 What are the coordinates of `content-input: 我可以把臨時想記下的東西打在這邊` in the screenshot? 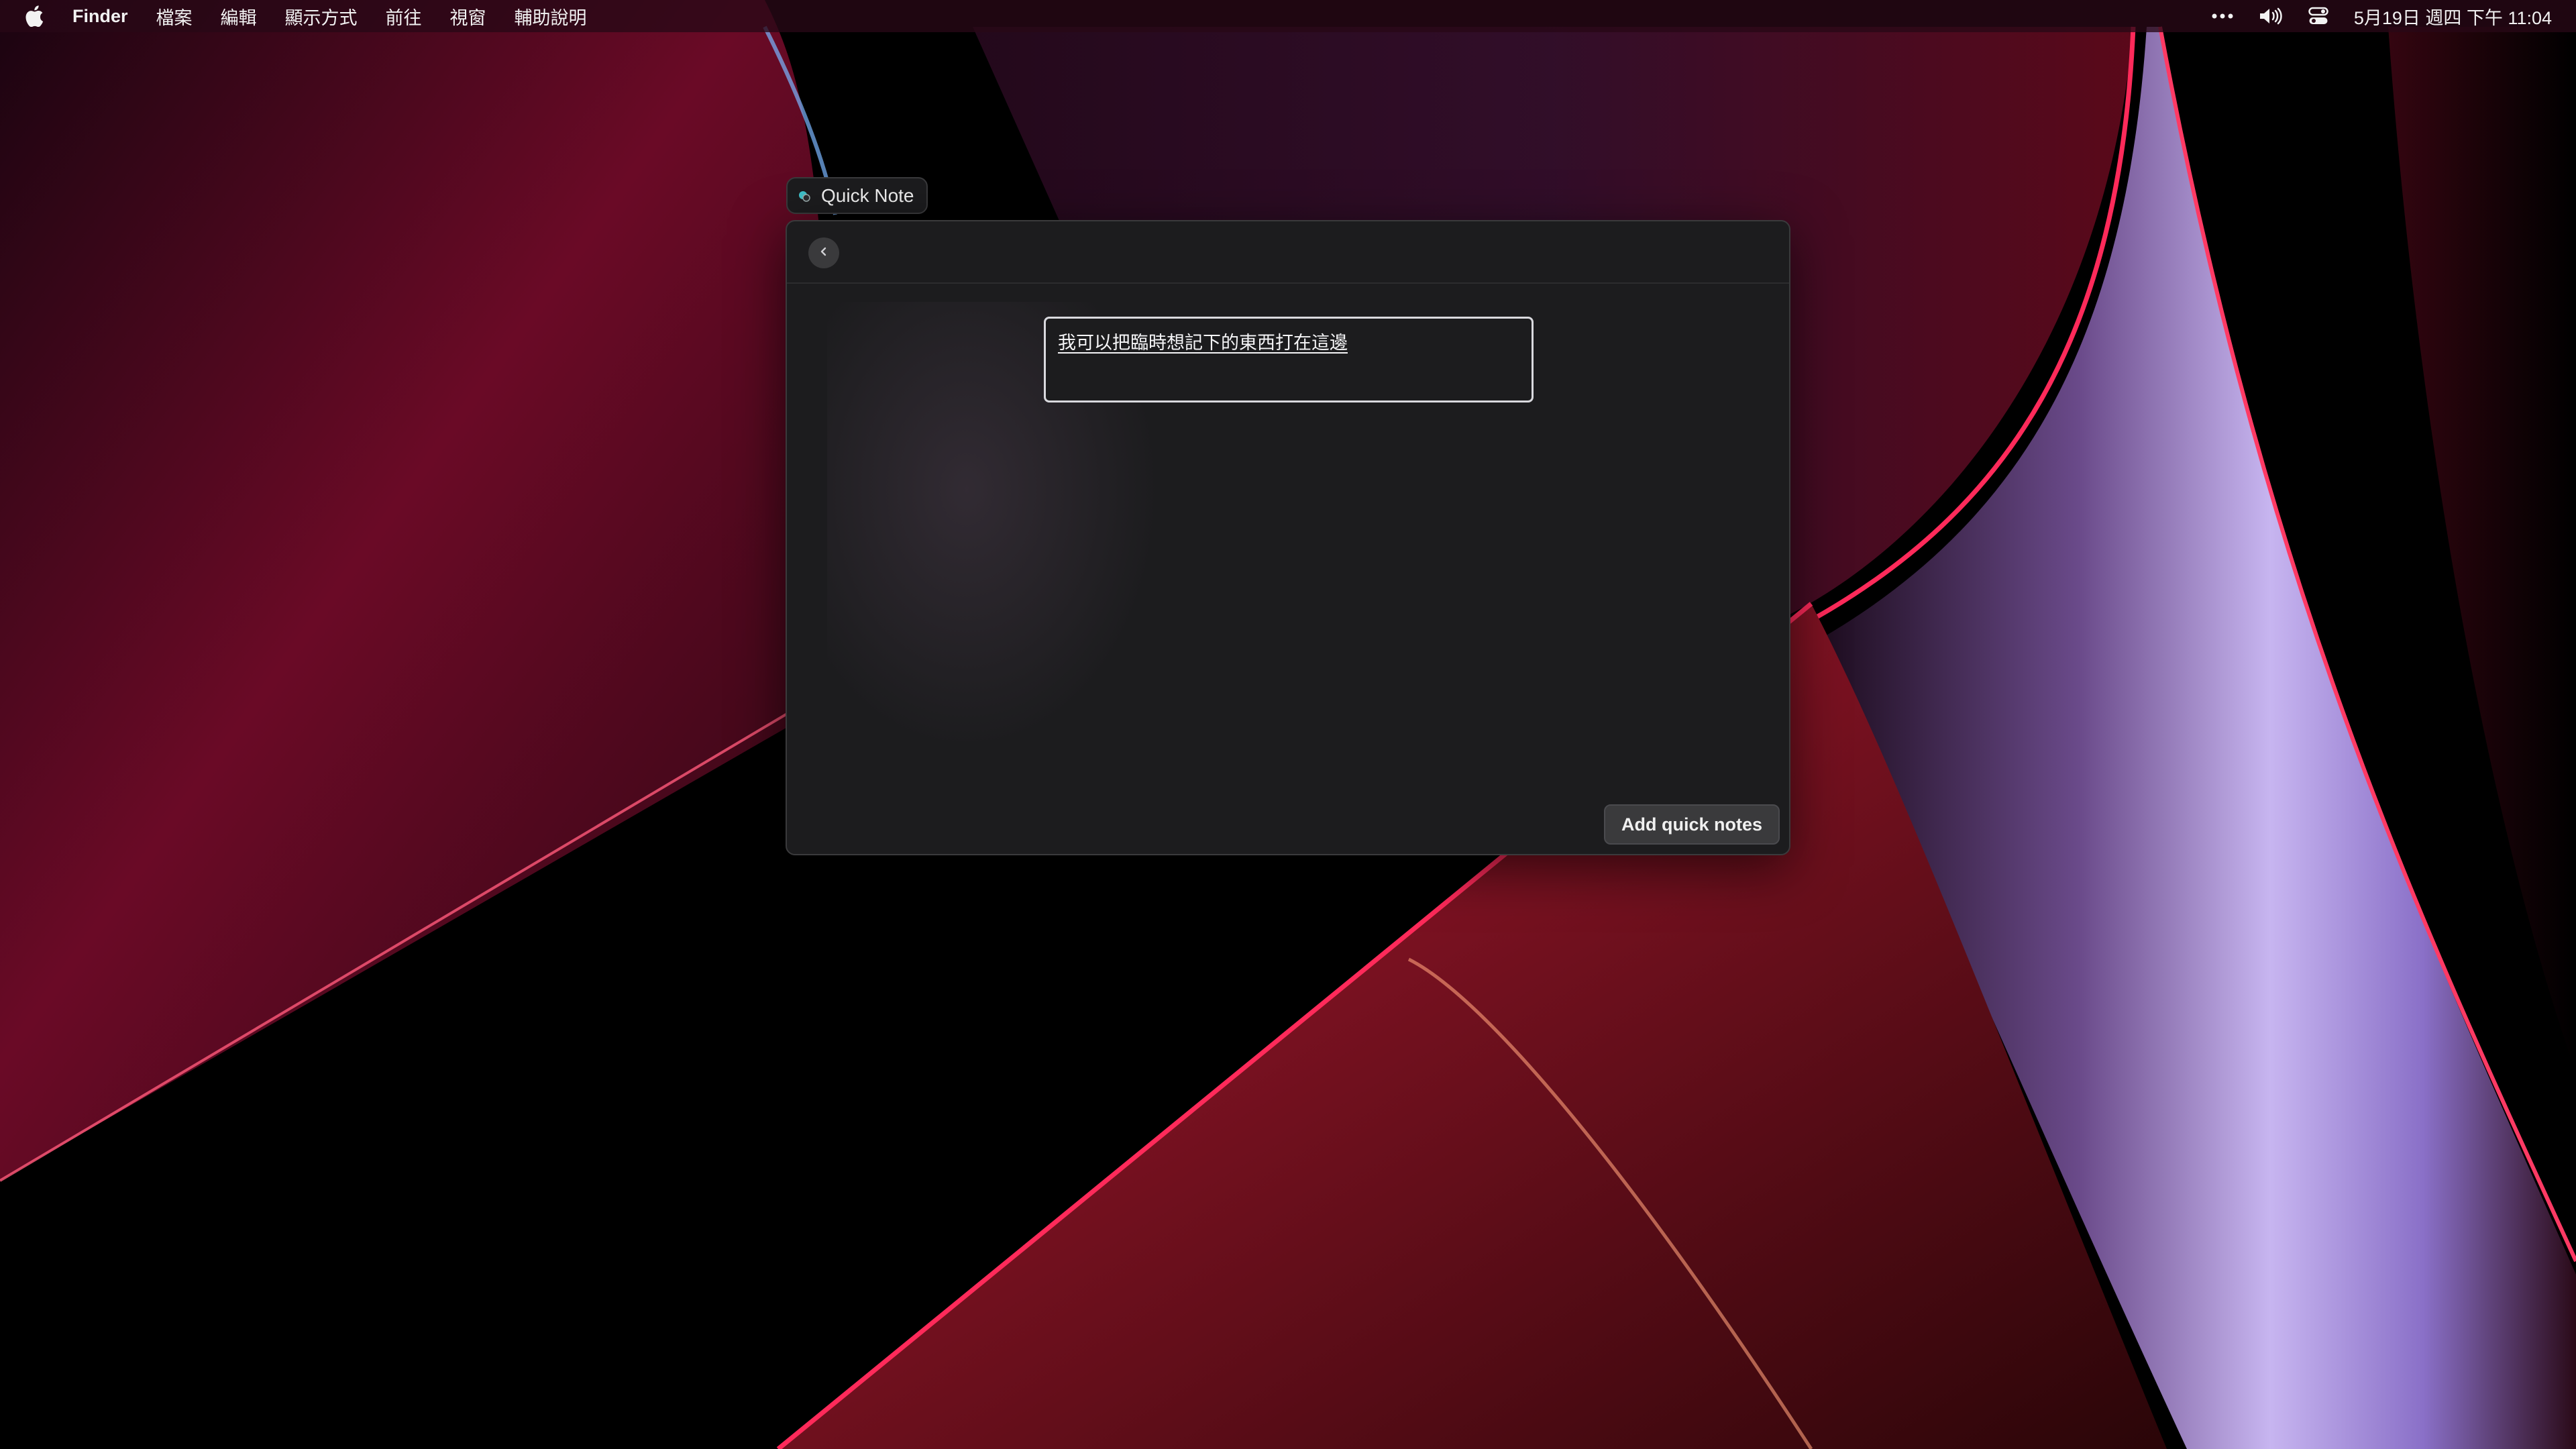 It's located at (1289, 359).